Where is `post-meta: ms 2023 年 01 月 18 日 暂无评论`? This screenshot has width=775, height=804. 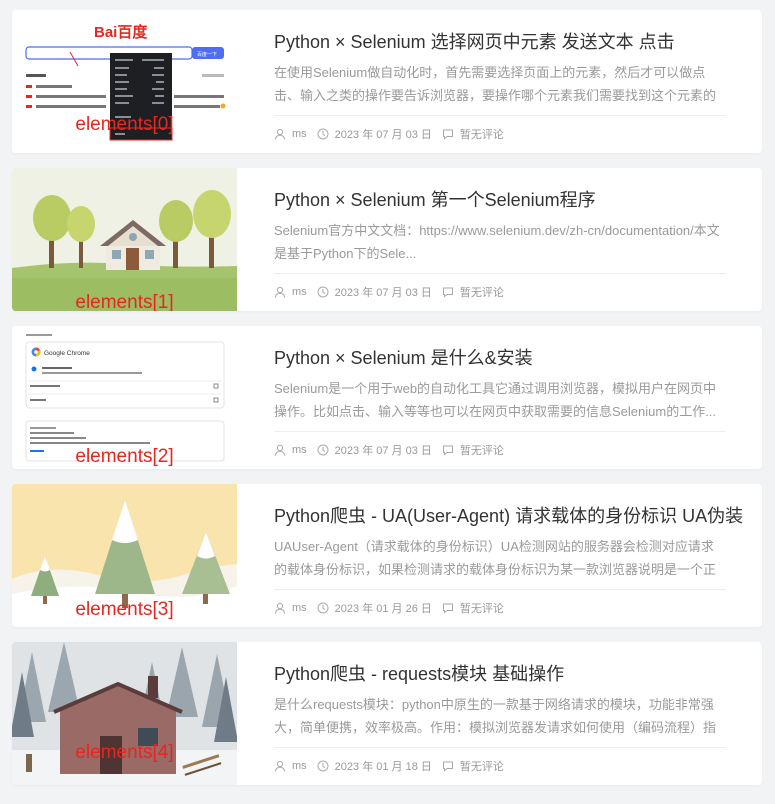
post-meta: ms 2023 年 01 月 18 日 暂无评论 is located at coordinates (389, 766).